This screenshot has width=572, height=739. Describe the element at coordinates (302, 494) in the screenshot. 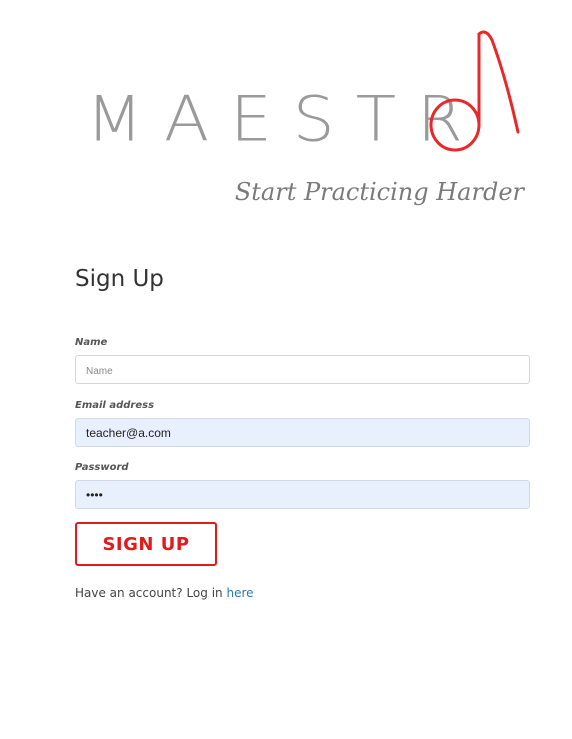

I see `password-field` at that location.